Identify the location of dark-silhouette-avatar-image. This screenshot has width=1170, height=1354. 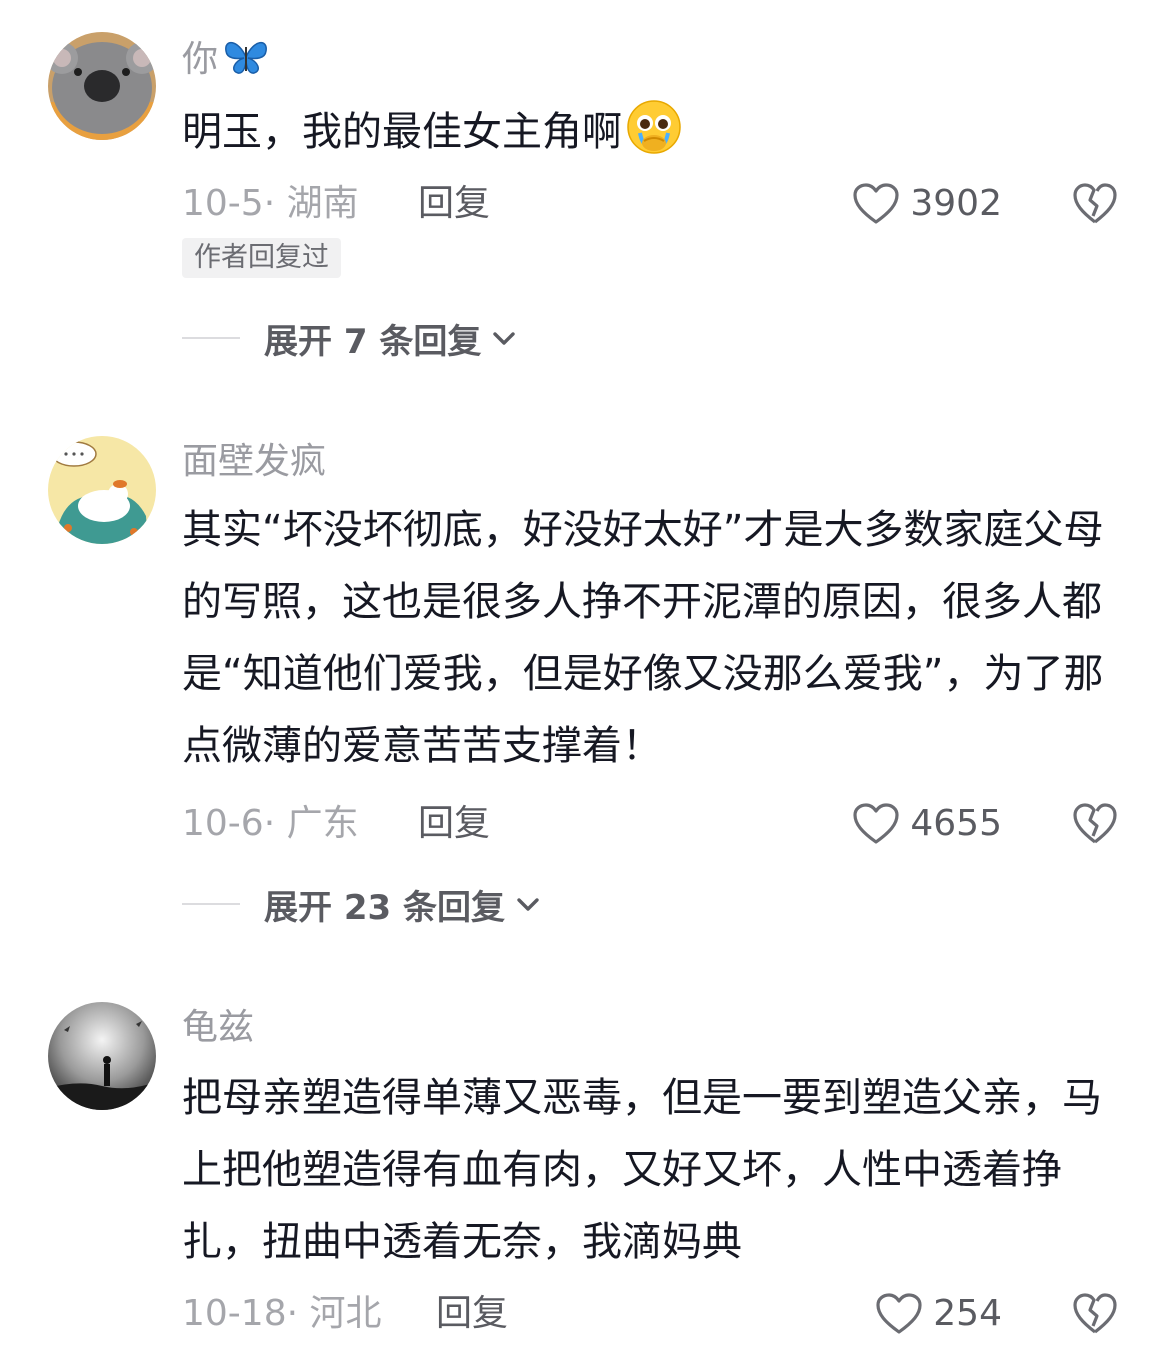
(102, 1056).